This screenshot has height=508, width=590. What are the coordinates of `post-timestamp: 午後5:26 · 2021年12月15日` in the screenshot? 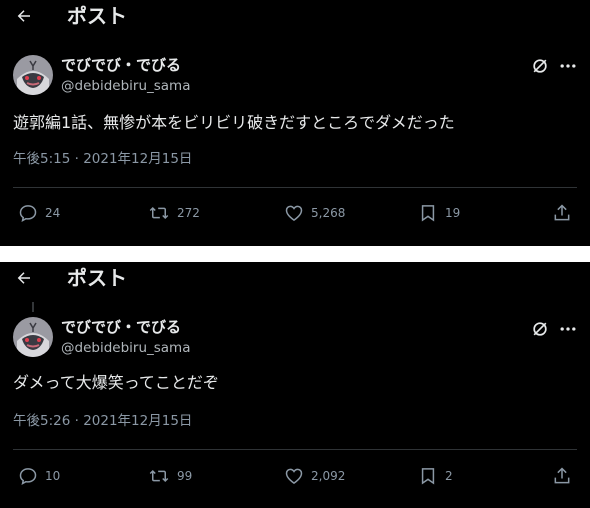 It's located at (102, 421).